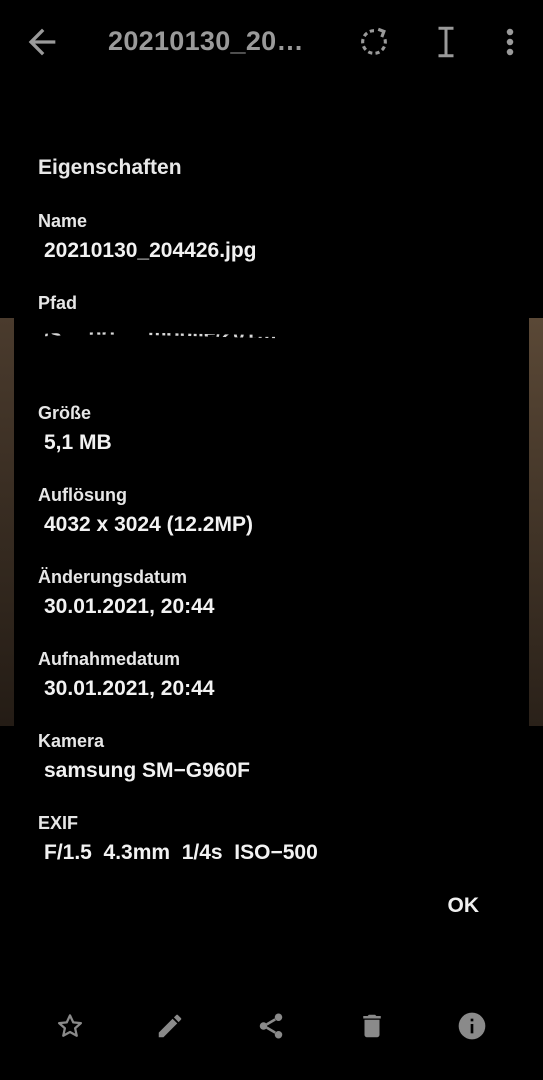  I want to click on camera-label: Kamera, so click(71, 741).